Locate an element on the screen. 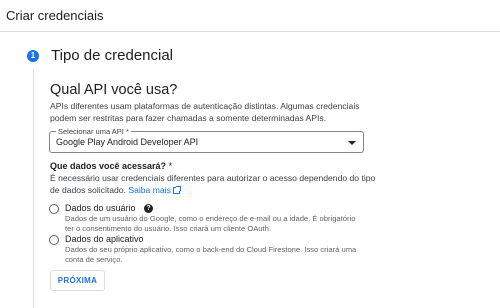 The image size is (500, 308). help-circle-icon: ? is located at coordinates (149, 208).